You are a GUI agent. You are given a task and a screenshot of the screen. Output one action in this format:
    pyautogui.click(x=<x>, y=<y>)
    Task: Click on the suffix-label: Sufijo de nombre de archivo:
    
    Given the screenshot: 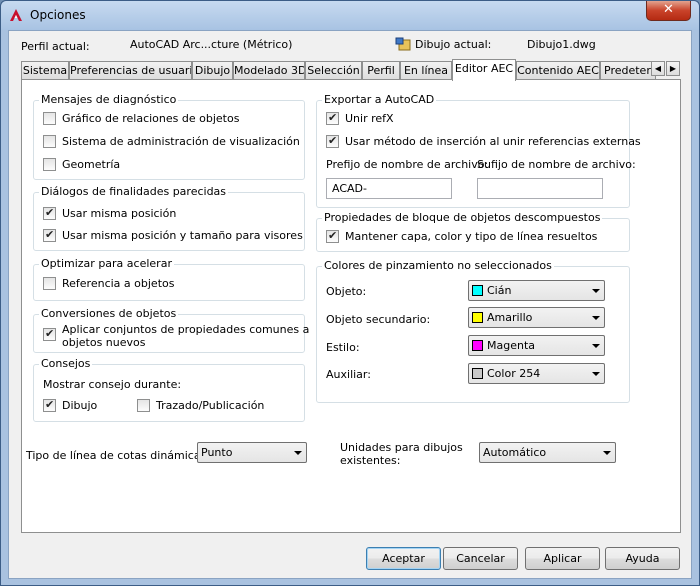 What is the action you would take?
    pyautogui.click(x=556, y=164)
    